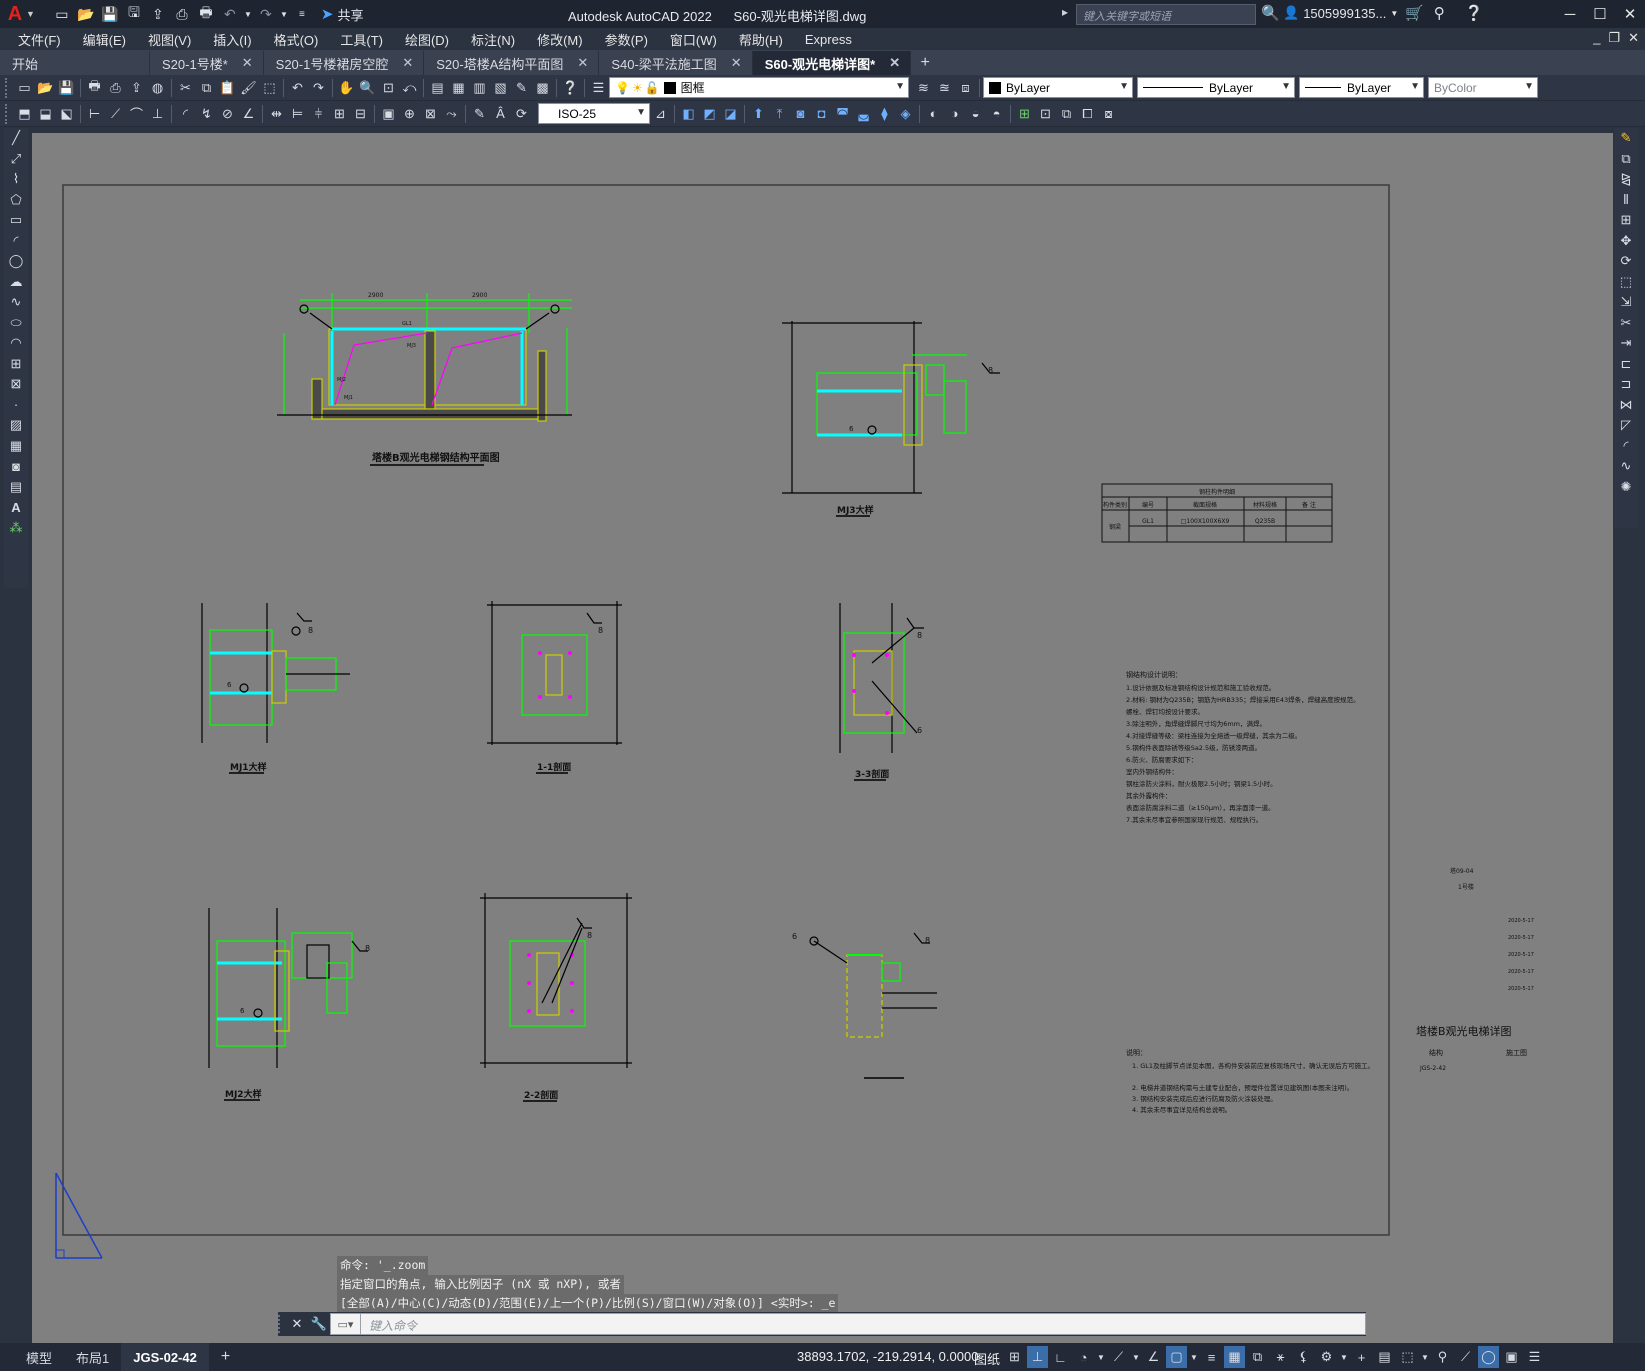  I want to click on erase-icon: ✎, so click(1626, 138).